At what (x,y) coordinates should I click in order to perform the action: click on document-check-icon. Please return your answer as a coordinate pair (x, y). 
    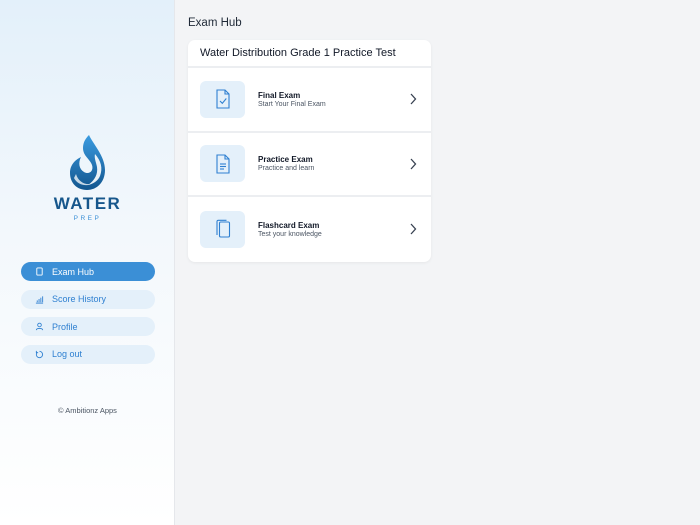
    Looking at the image, I should click on (222, 99).